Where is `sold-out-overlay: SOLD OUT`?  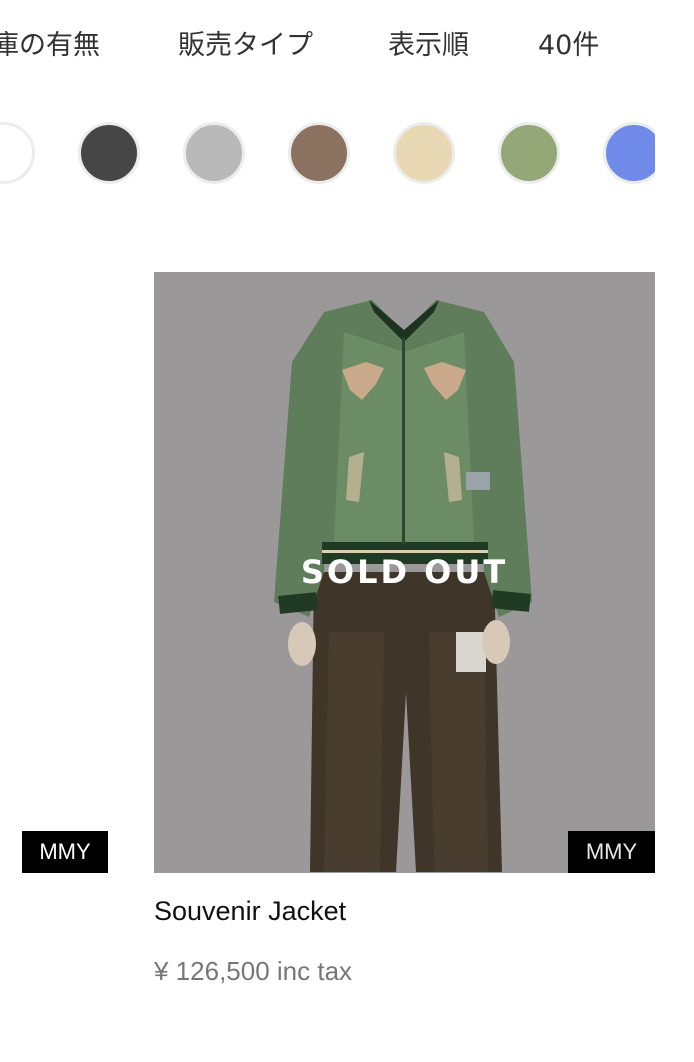 sold-out-overlay: SOLD OUT is located at coordinates (404, 572).